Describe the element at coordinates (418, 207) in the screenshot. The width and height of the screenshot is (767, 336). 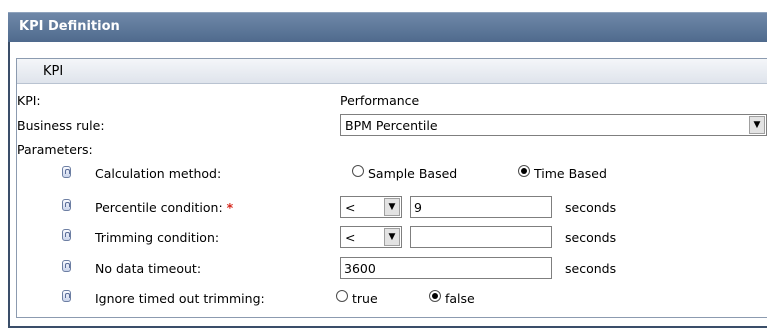
I see `percentile-value: 9` at that location.